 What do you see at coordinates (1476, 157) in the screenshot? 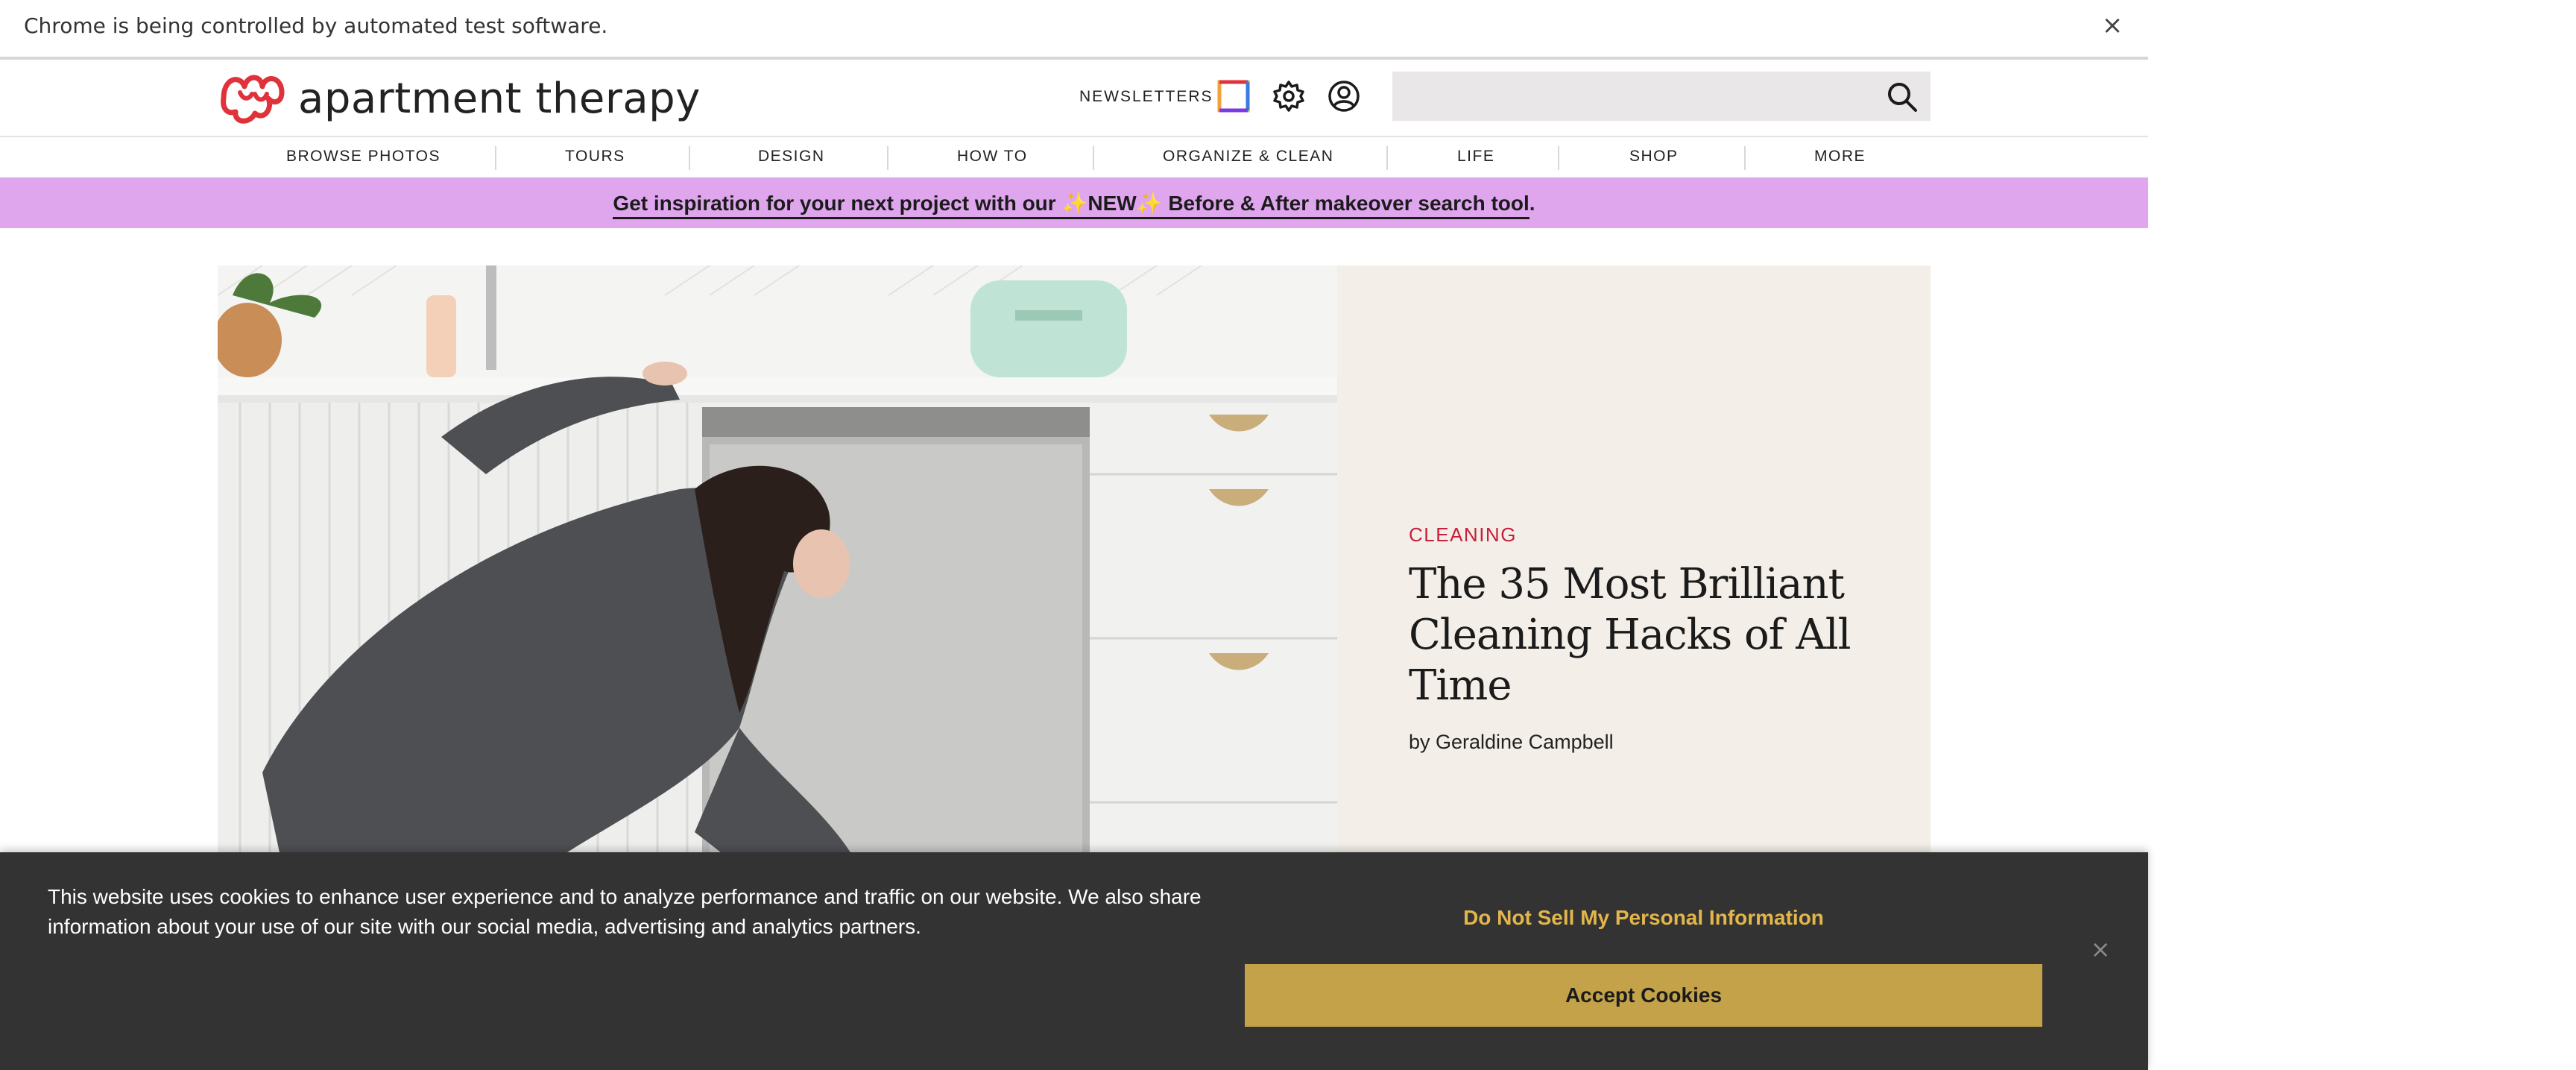
I see `nav-item-life: LIFE` at bounding box center [1476, 157].